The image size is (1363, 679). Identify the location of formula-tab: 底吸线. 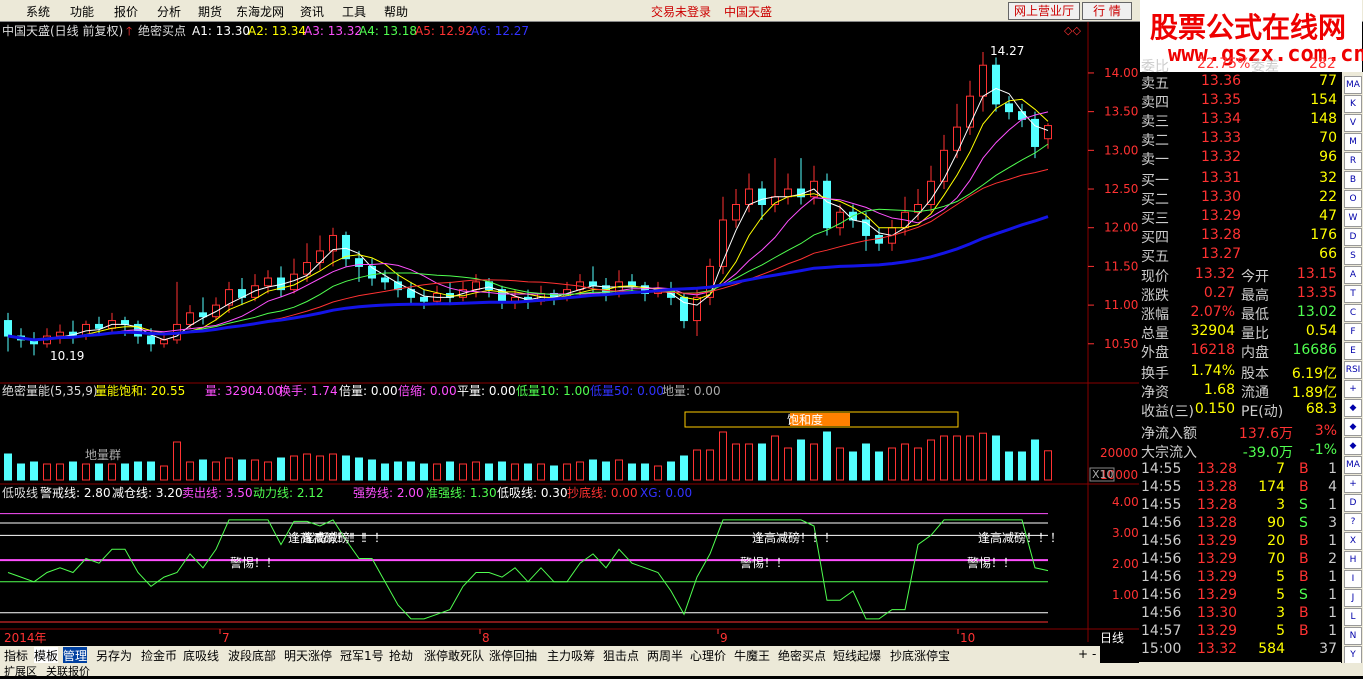
(201, 655).